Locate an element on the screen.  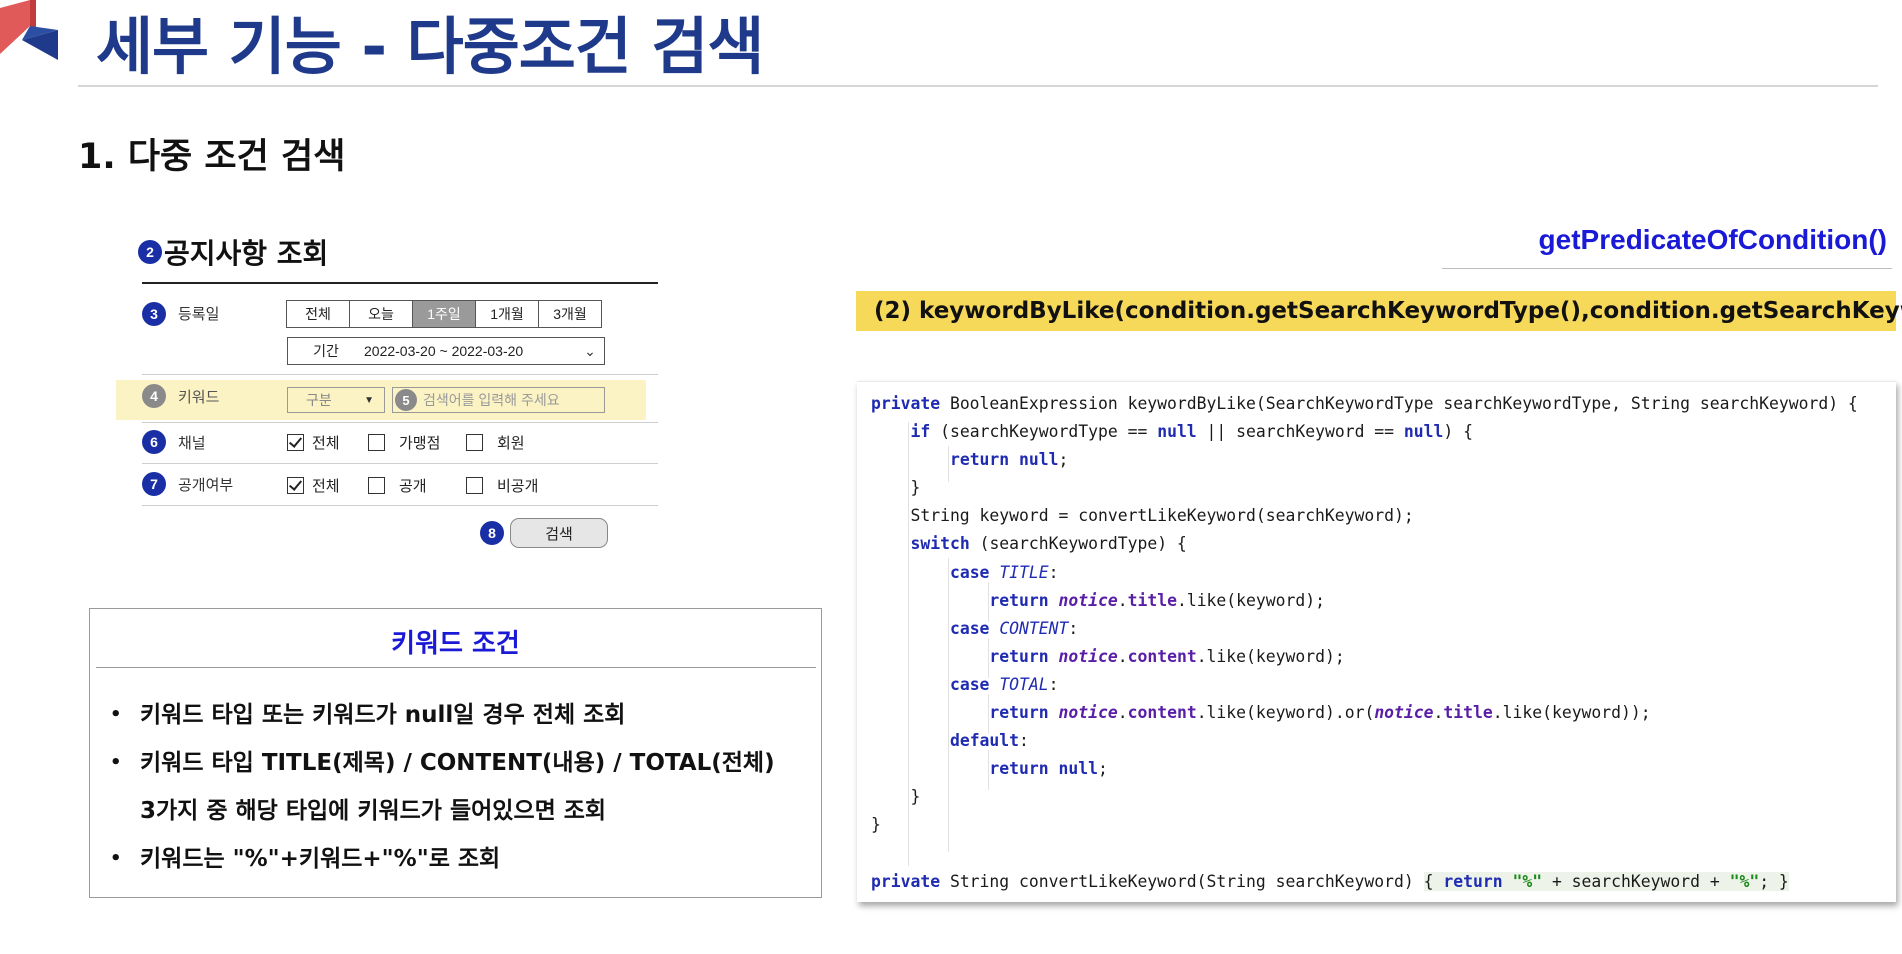
step-badge: 7 is located at coordinates (154, 484).